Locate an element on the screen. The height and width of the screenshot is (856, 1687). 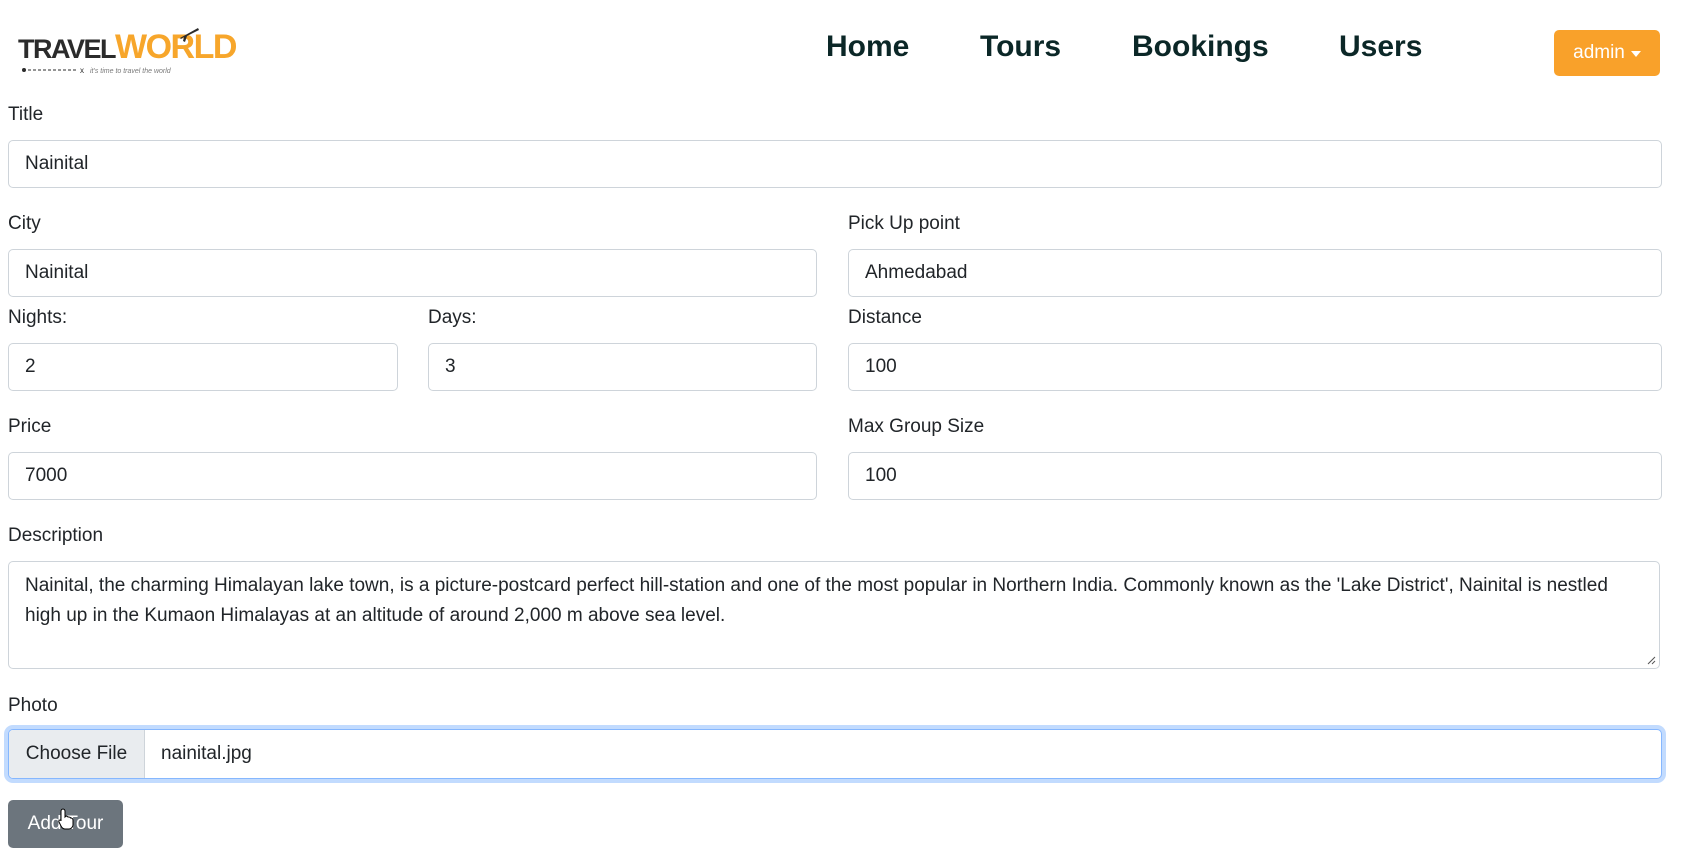
logo-travel-text: TRAVEL is located at coordinates (67, 49).